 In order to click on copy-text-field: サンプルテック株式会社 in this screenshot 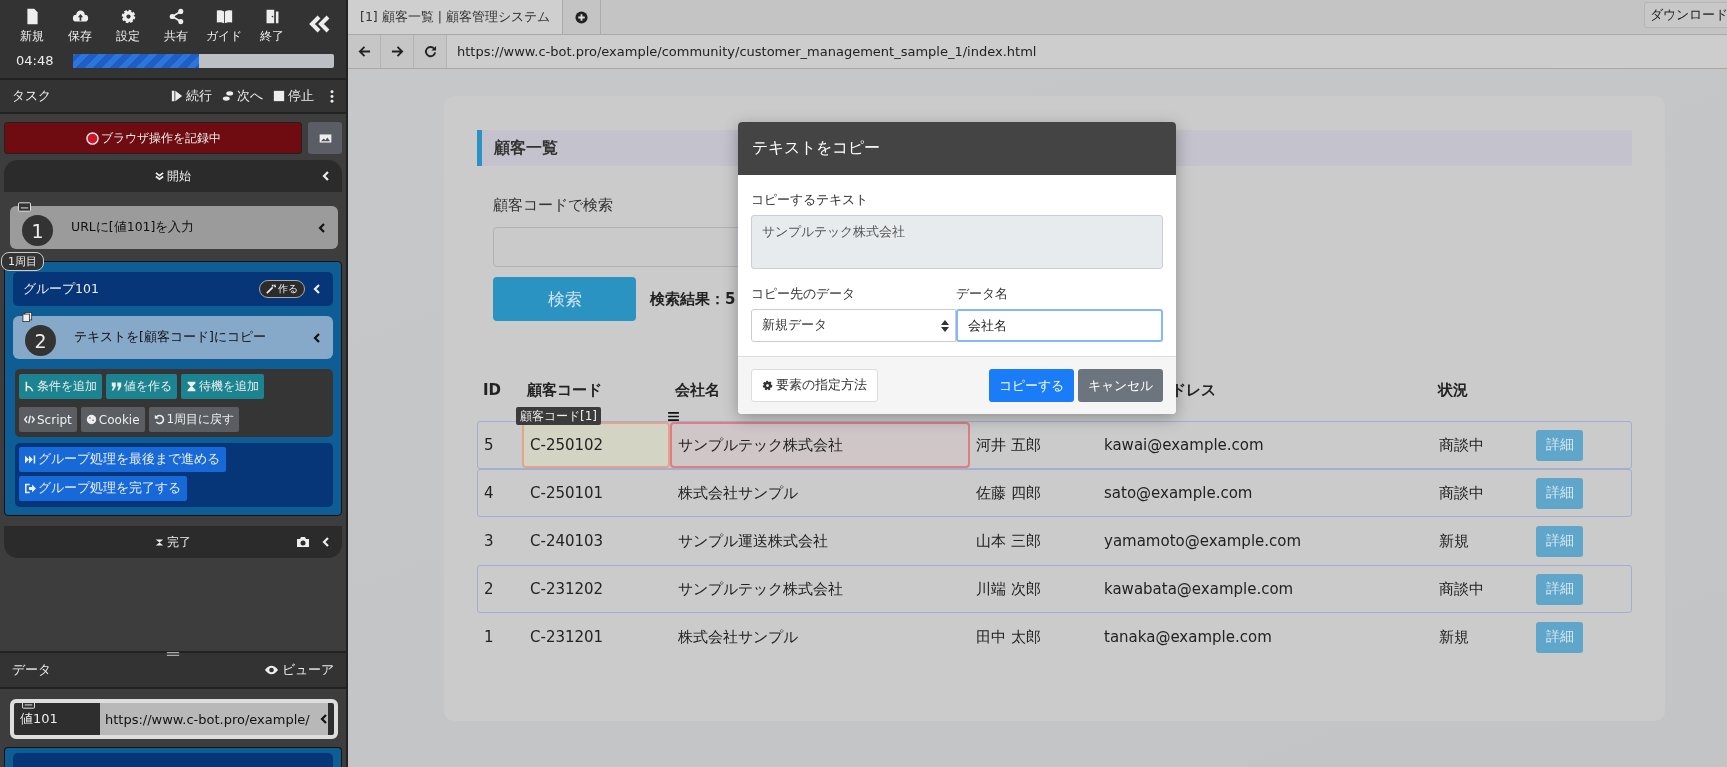, I will do `click(957, 242)`.